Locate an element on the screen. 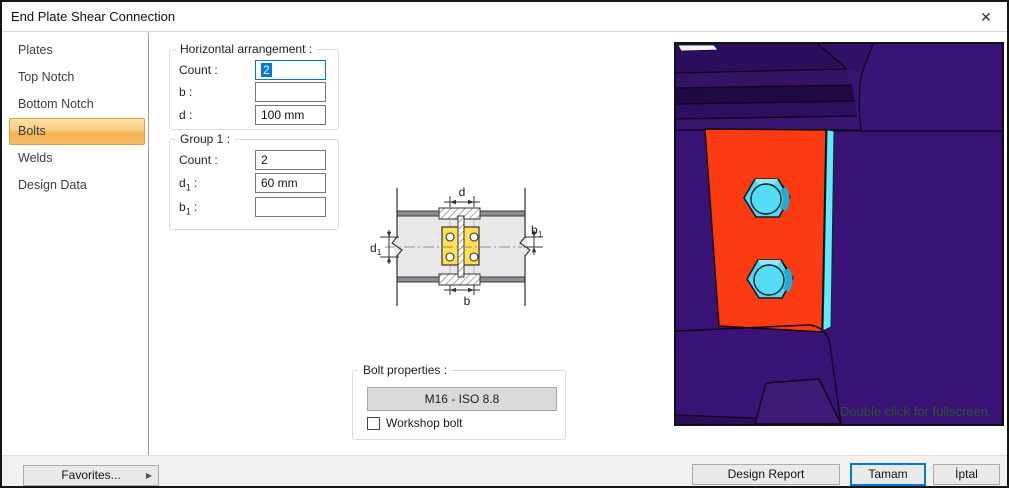 The height and width of the screenshot is (488, 1009). d1-label: d1 : is located at coordinates (188, 184).